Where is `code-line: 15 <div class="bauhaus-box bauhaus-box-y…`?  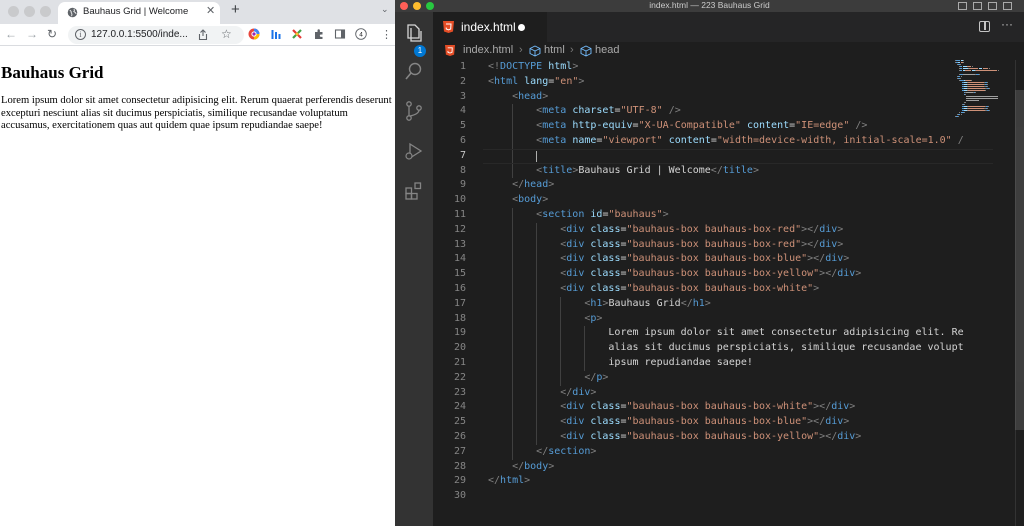 code-line: 15 <div class="bauhaus-box bauhaus-box-y… is located at coordinates (713, 274).